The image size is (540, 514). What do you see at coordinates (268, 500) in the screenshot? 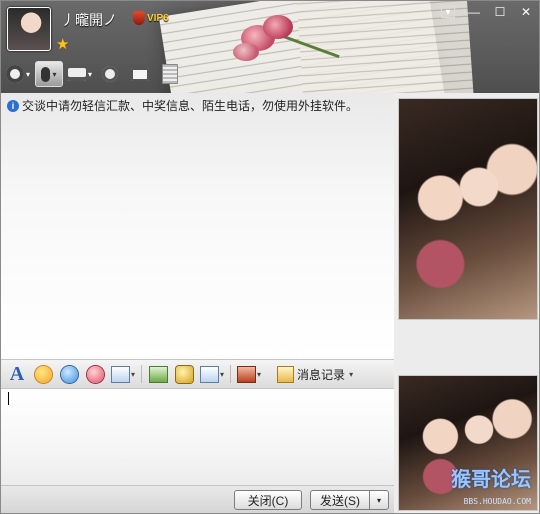
I see `close-button: 关闭(C)` at bounding box center [268, 500].